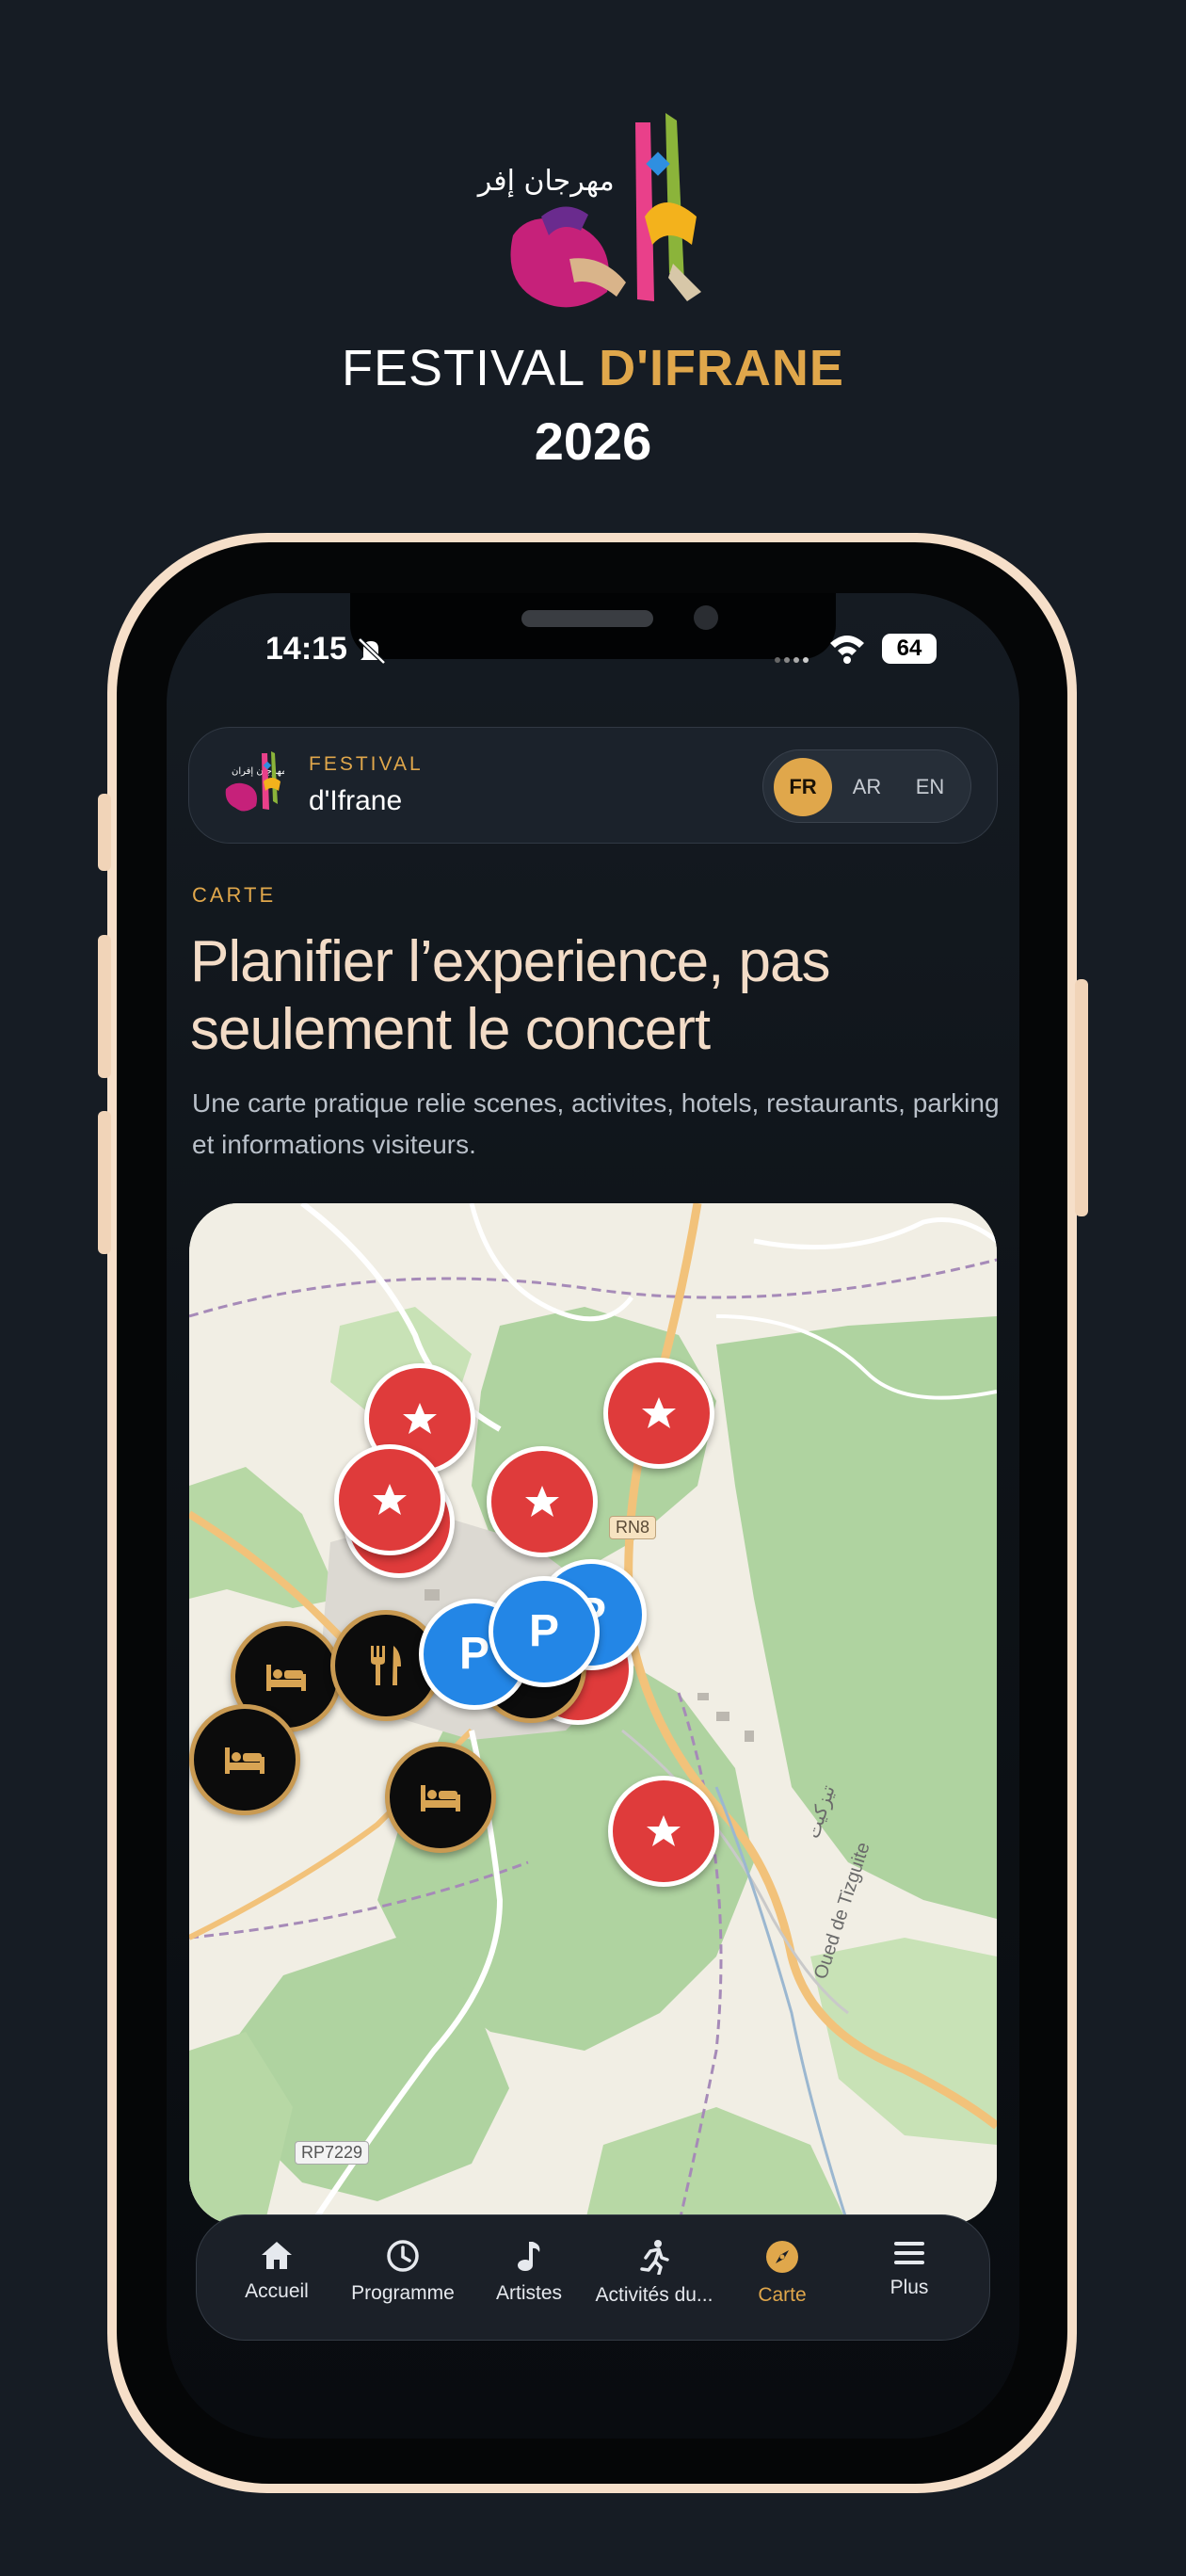 The image size is (1186, 2576). I want to click on battery-icon: 64, so click(909, 649).